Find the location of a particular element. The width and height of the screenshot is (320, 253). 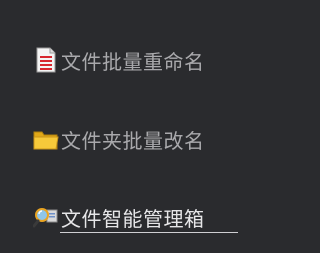

magnifier-tool-icon is located at coordinates (46, 217).